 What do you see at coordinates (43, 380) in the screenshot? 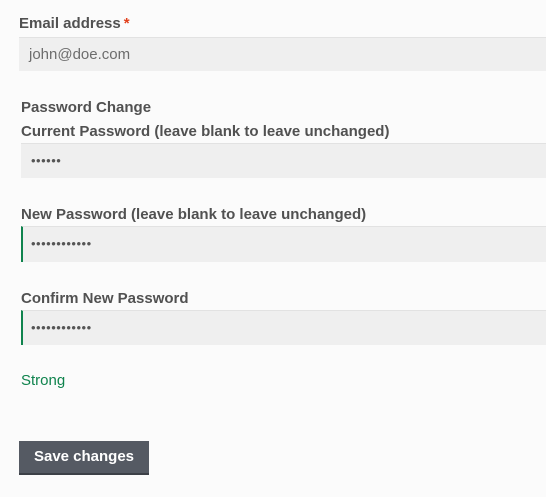
I see `password-strength-indicator: Strong` at bounding box center [43, 380].